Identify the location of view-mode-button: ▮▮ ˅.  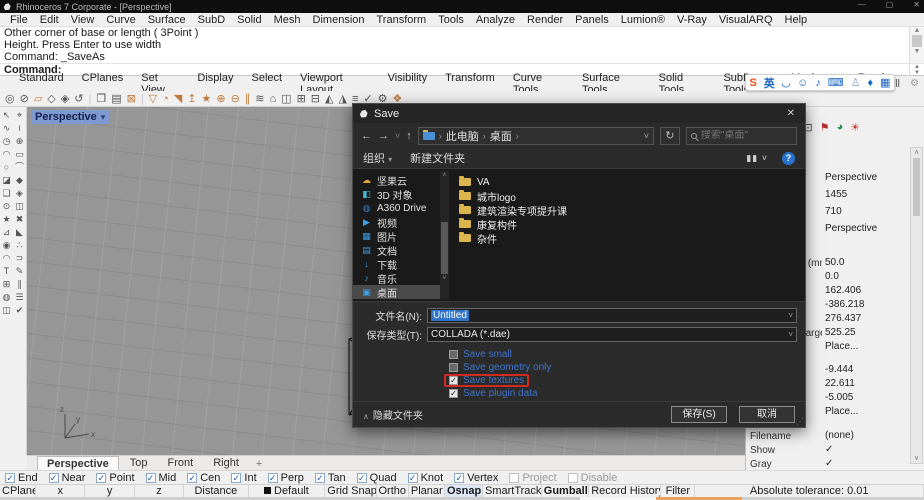
(757, 158).